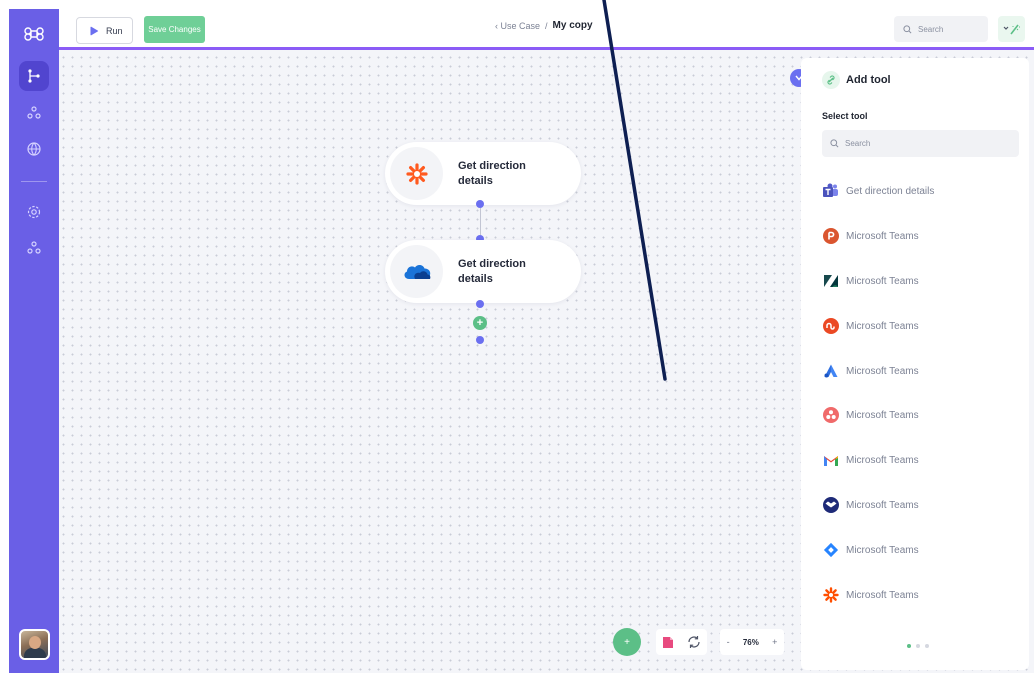 The width and height of the screenshot is (1034, 673). What do you see at coordinates (104, 30) in the screenshot?
I see `run-button: Run` at bounding box center [104, 30].